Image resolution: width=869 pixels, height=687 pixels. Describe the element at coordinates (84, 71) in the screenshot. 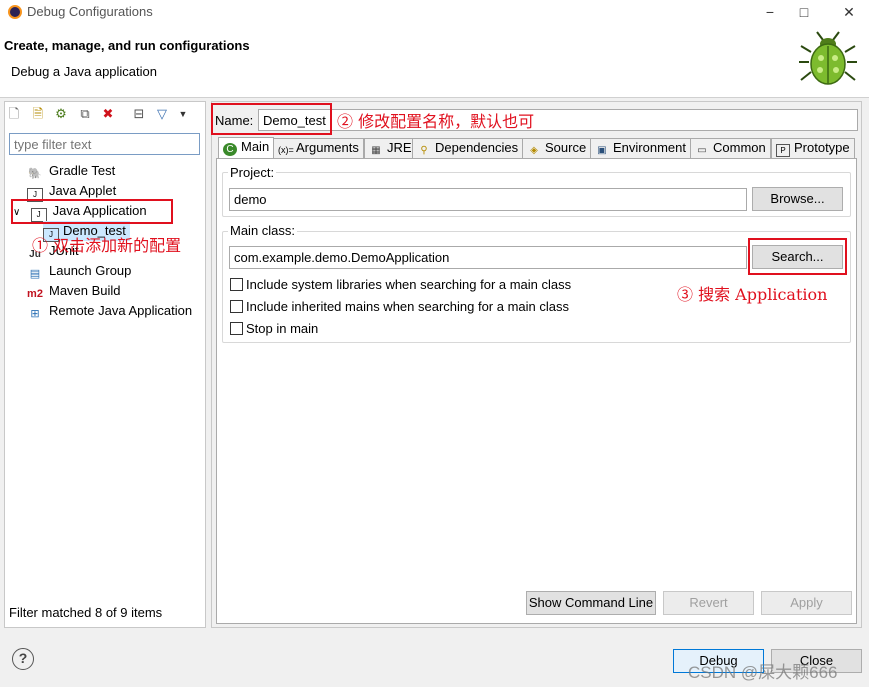

I see `header-subtitle: Debug a Java application` at that location.